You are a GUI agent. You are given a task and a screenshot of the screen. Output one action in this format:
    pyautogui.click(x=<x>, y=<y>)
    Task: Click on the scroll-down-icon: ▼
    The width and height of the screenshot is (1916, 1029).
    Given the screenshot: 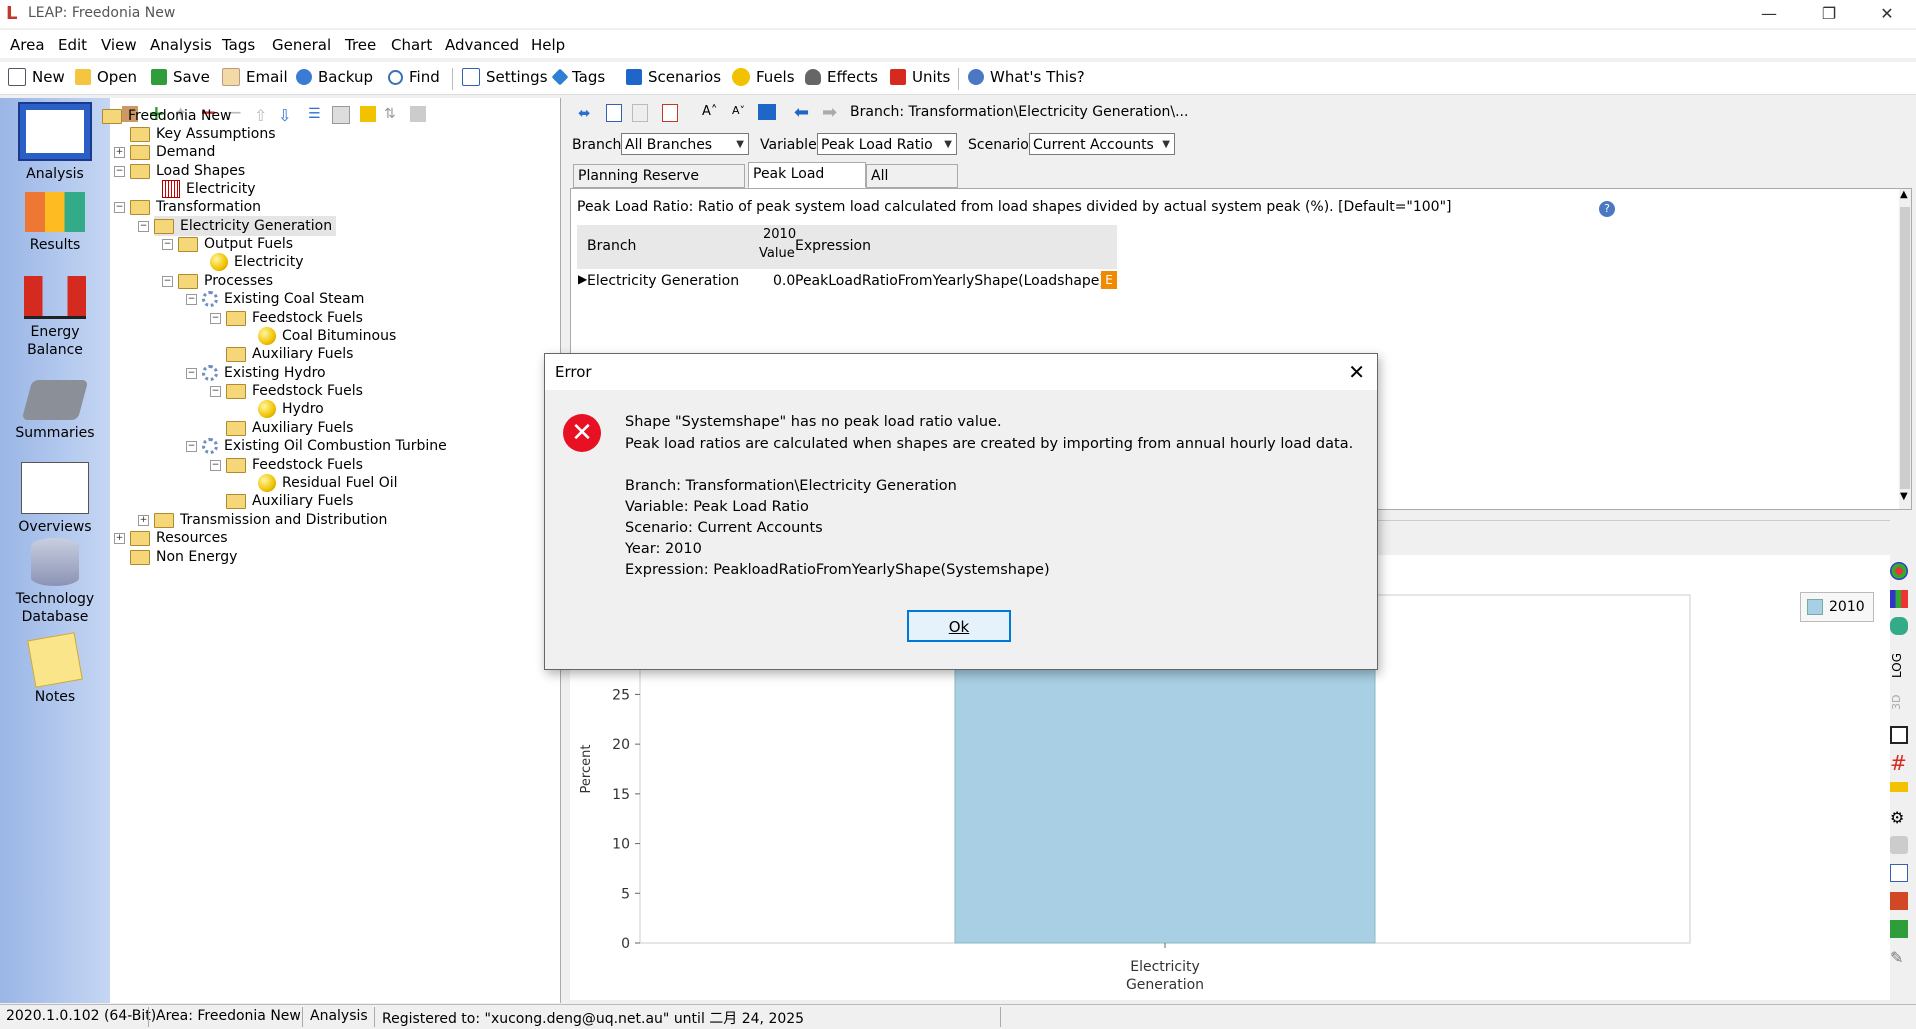 What is the action you would take?
    pyautogui.click(x=1904, y=496)
    